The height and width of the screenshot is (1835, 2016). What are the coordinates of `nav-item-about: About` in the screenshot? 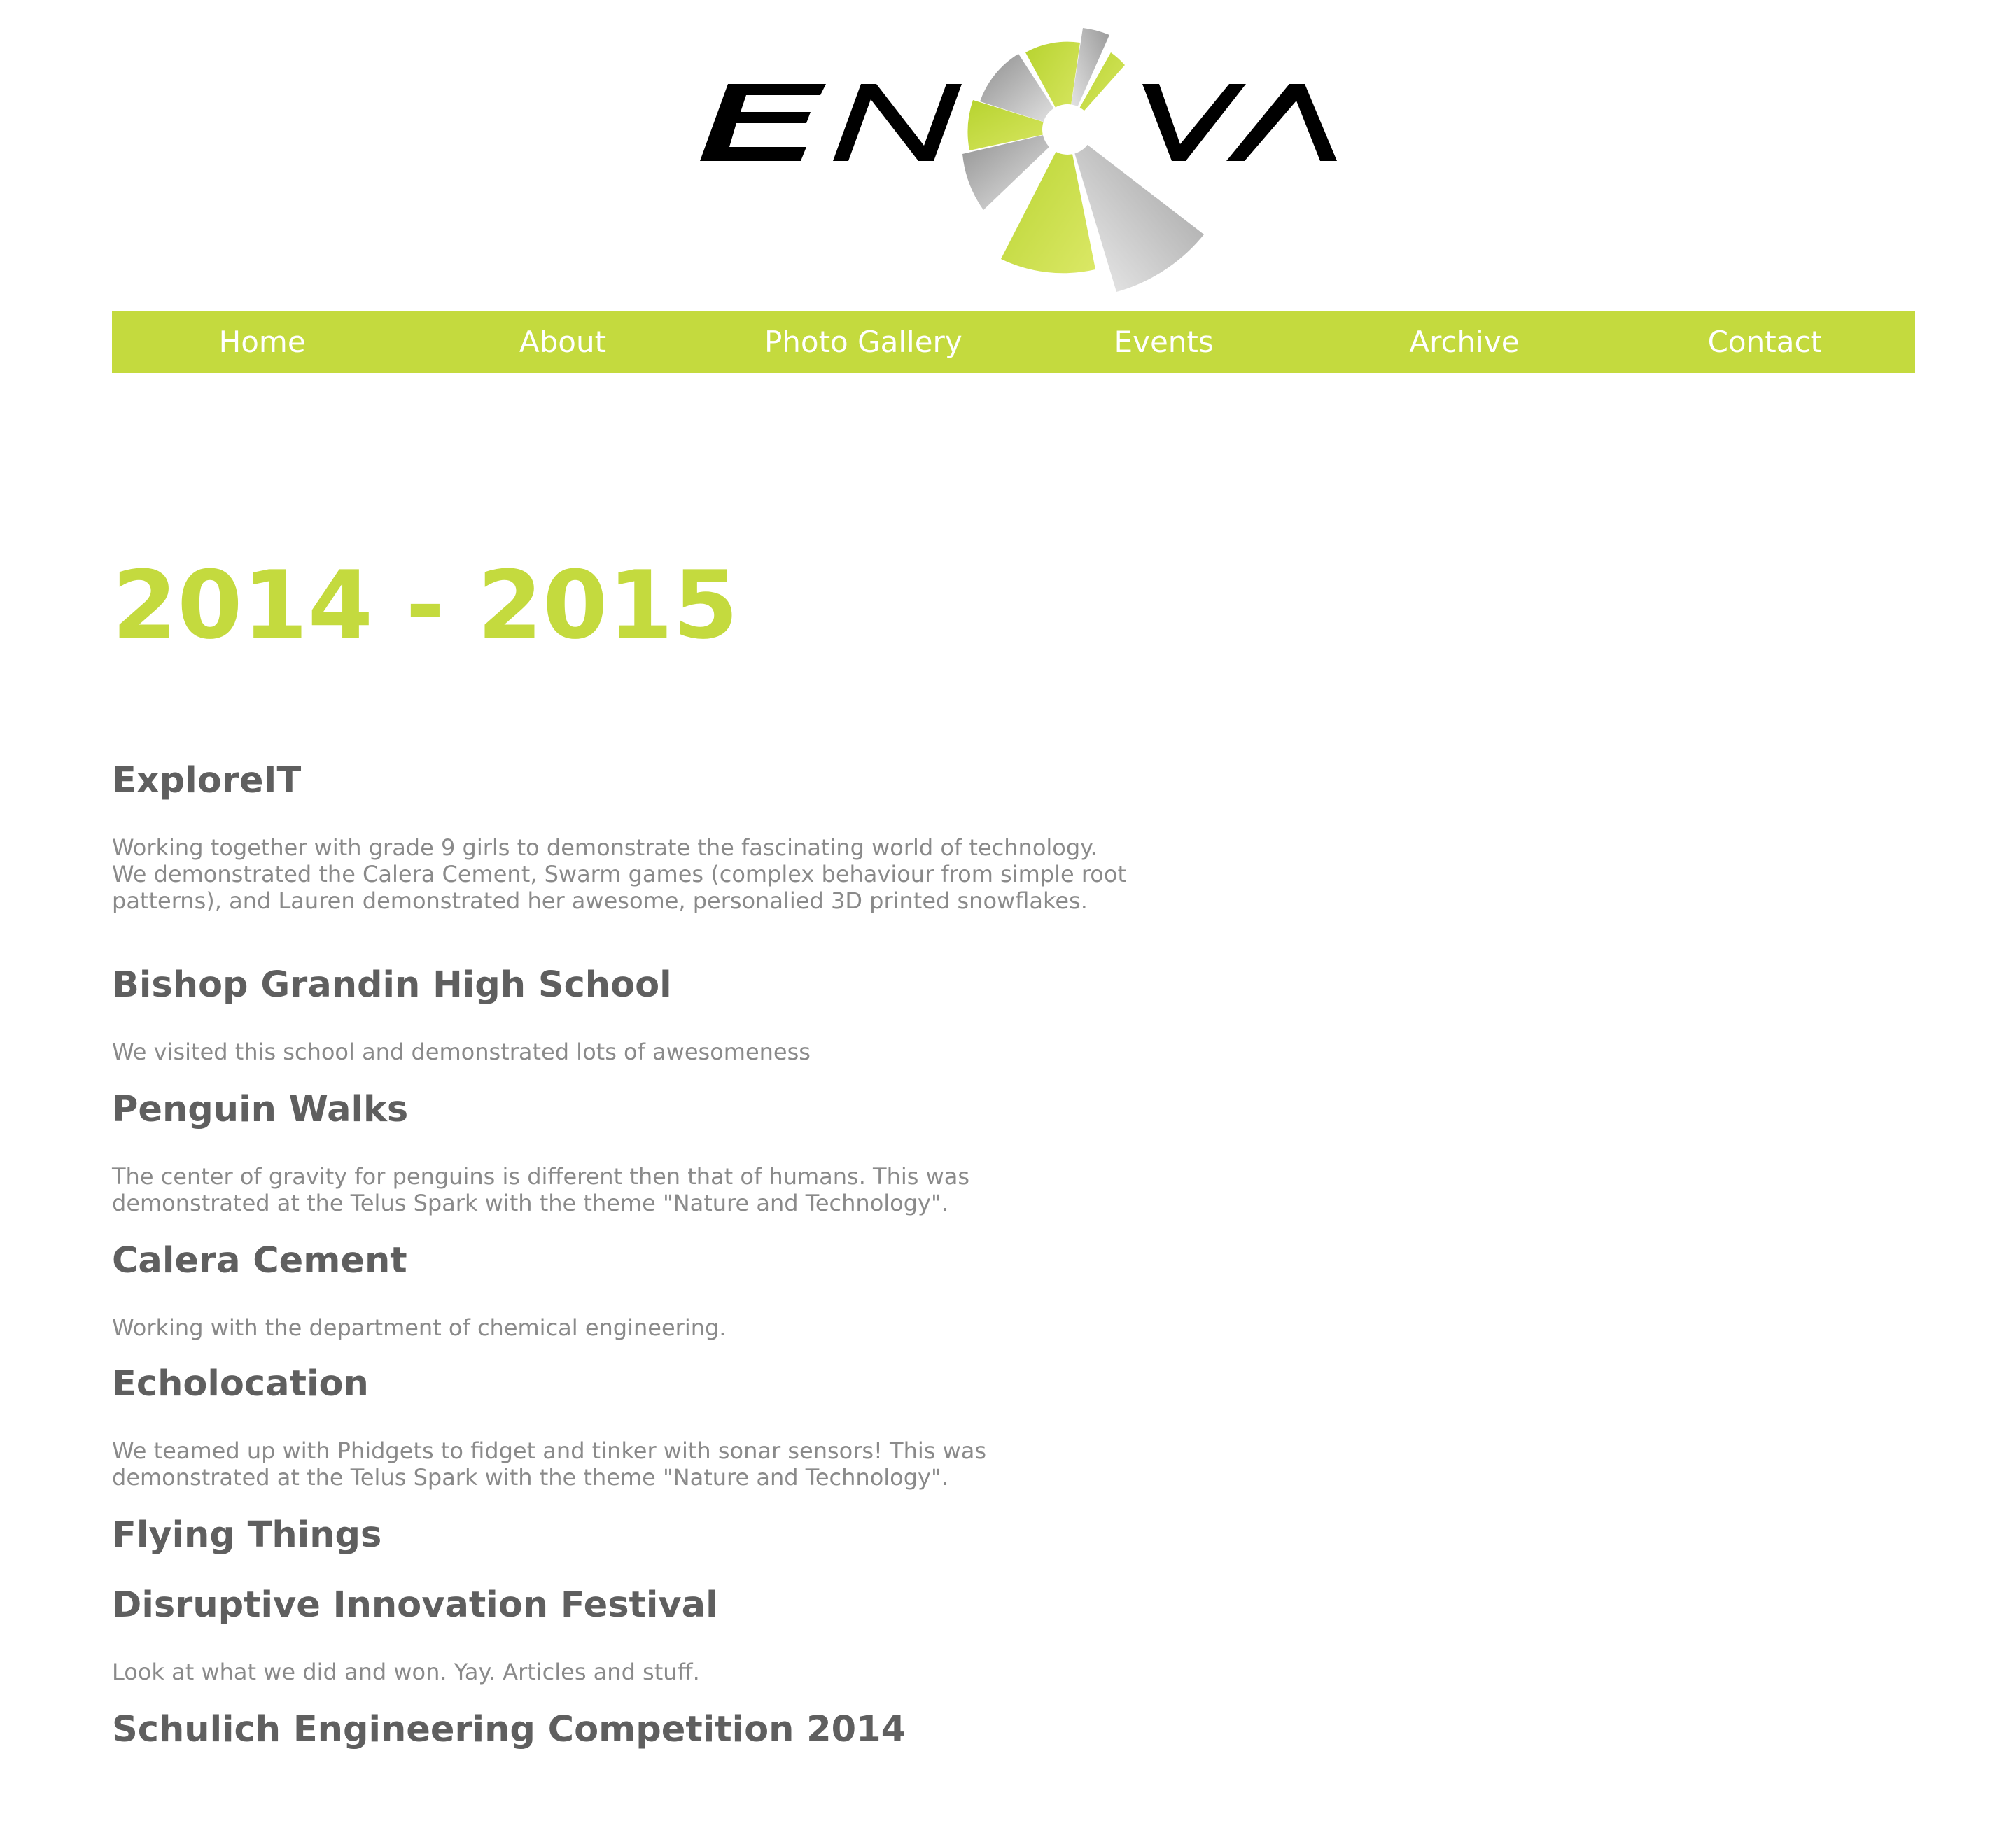 It's located at (562, 342).